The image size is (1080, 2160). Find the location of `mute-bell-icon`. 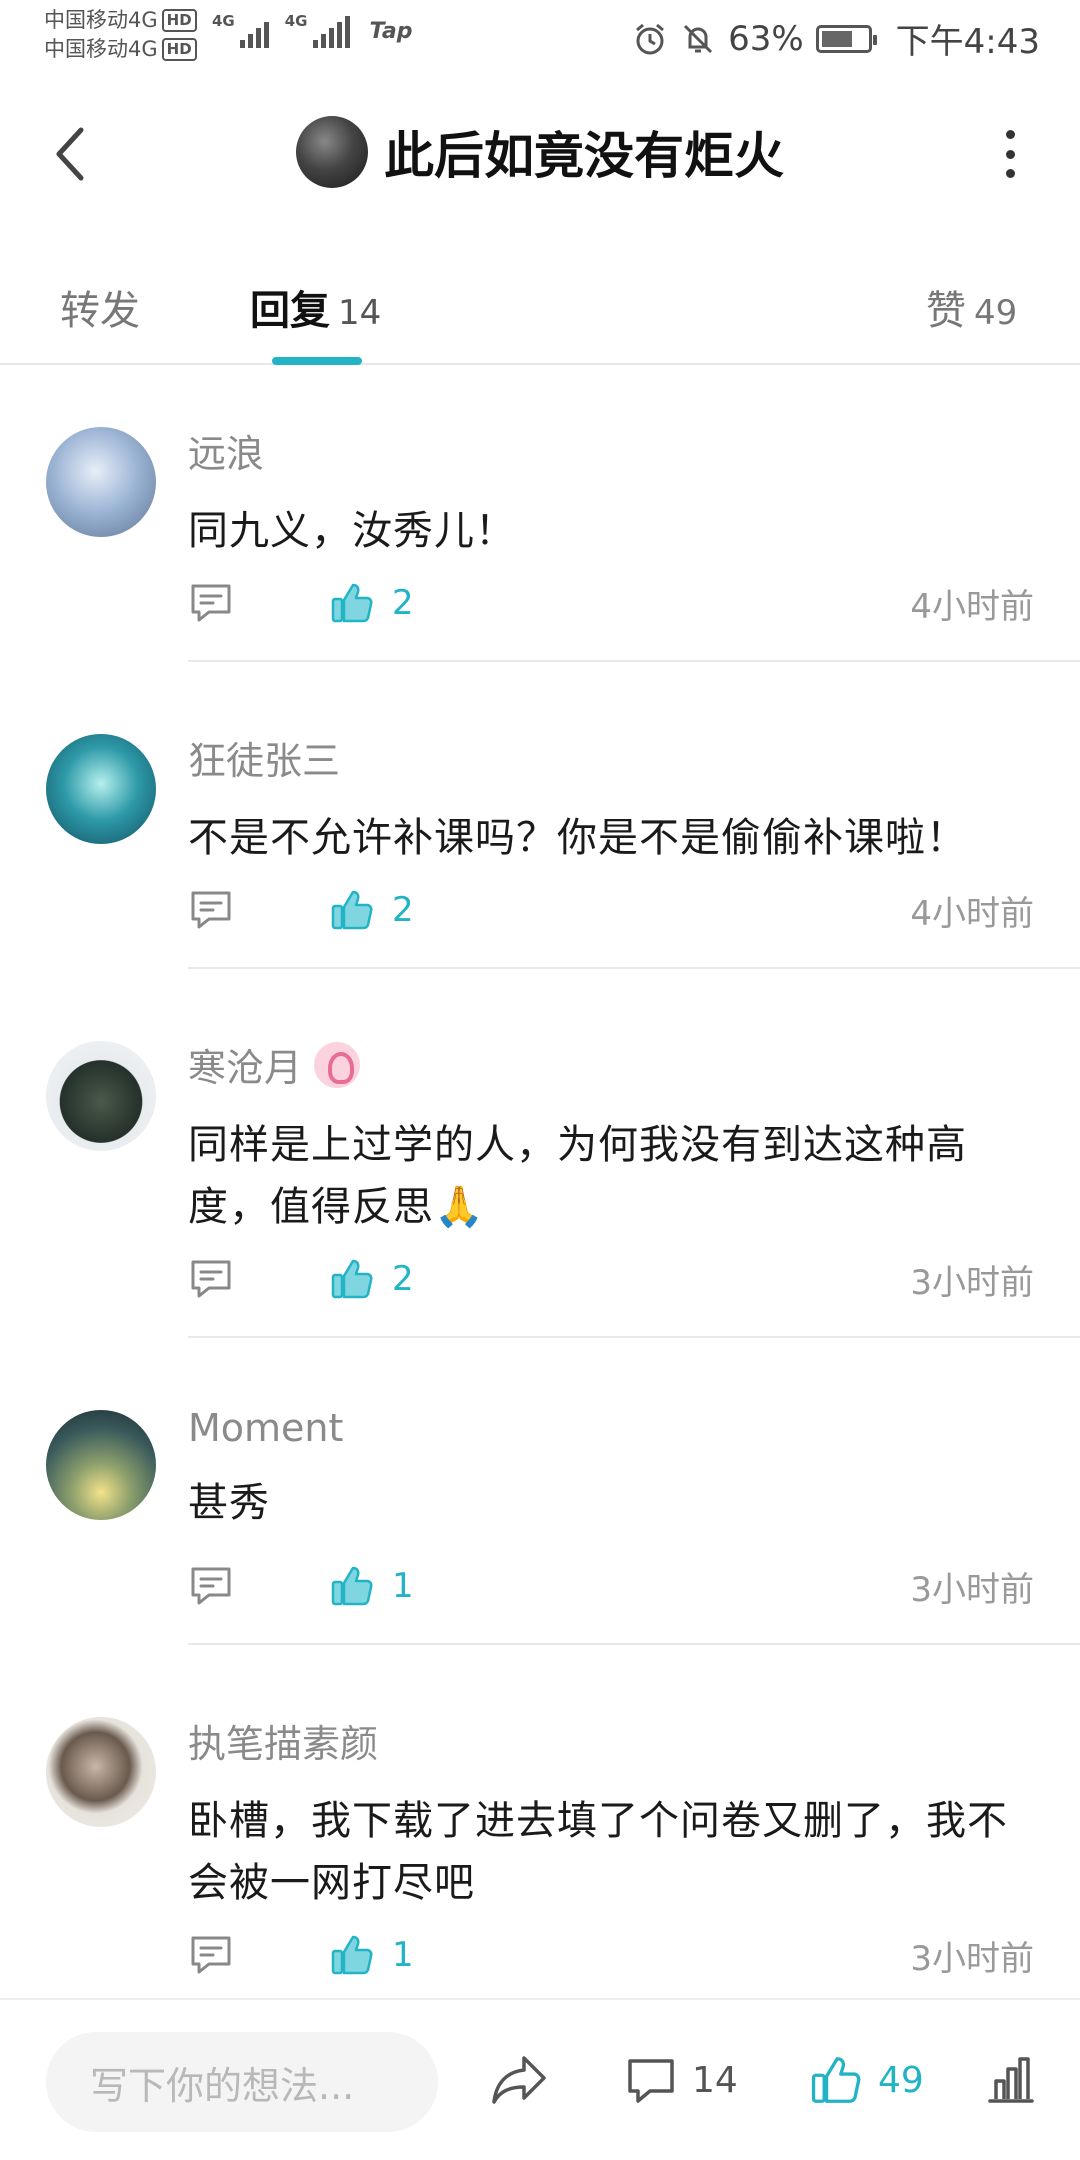

mute-bell-icon is located at coordinates (698, 38).